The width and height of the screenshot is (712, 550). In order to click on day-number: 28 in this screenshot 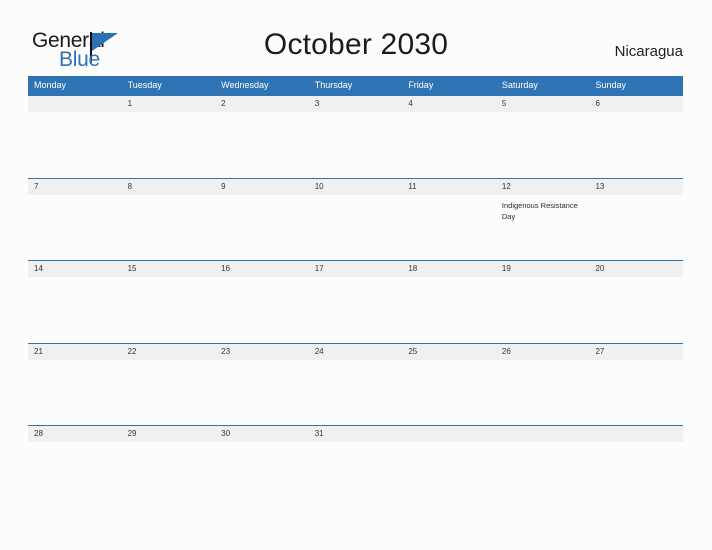, I will do `click(75, 434)`.